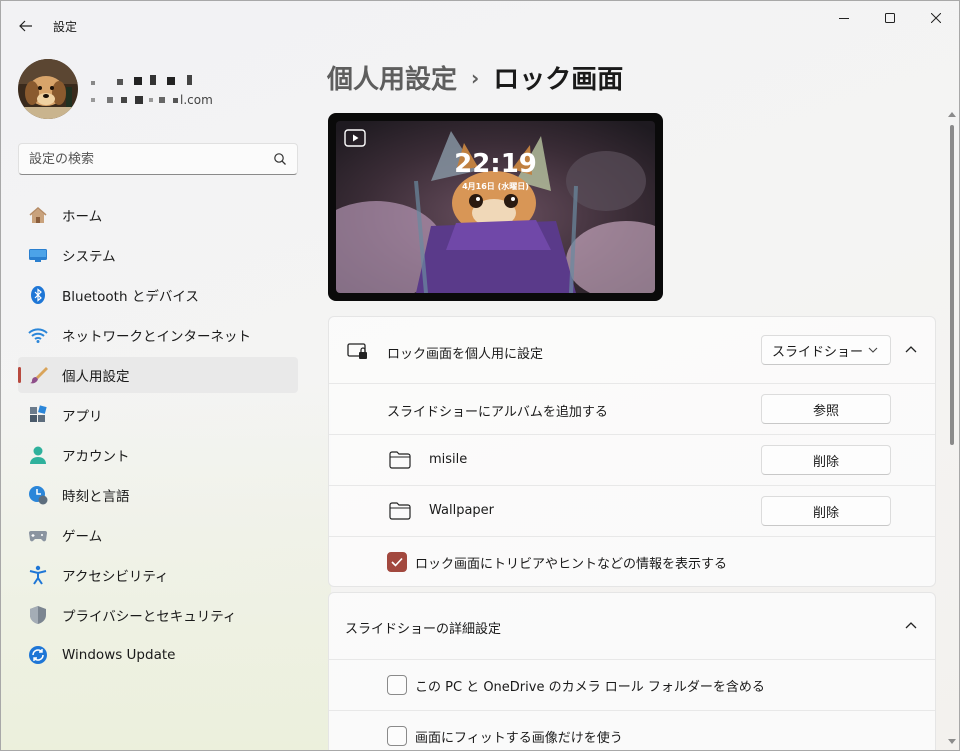 This screenshot has width=960, height=751. I want to click on network-icon, so click(38, 335).